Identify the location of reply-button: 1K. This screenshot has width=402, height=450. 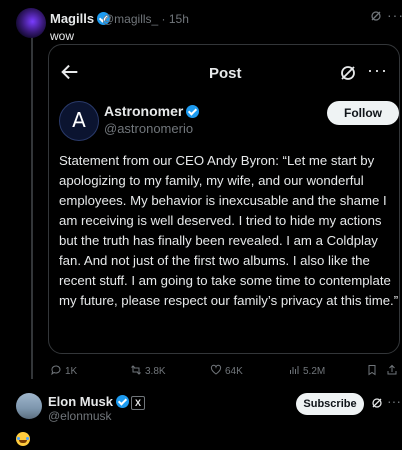
(63, 370).